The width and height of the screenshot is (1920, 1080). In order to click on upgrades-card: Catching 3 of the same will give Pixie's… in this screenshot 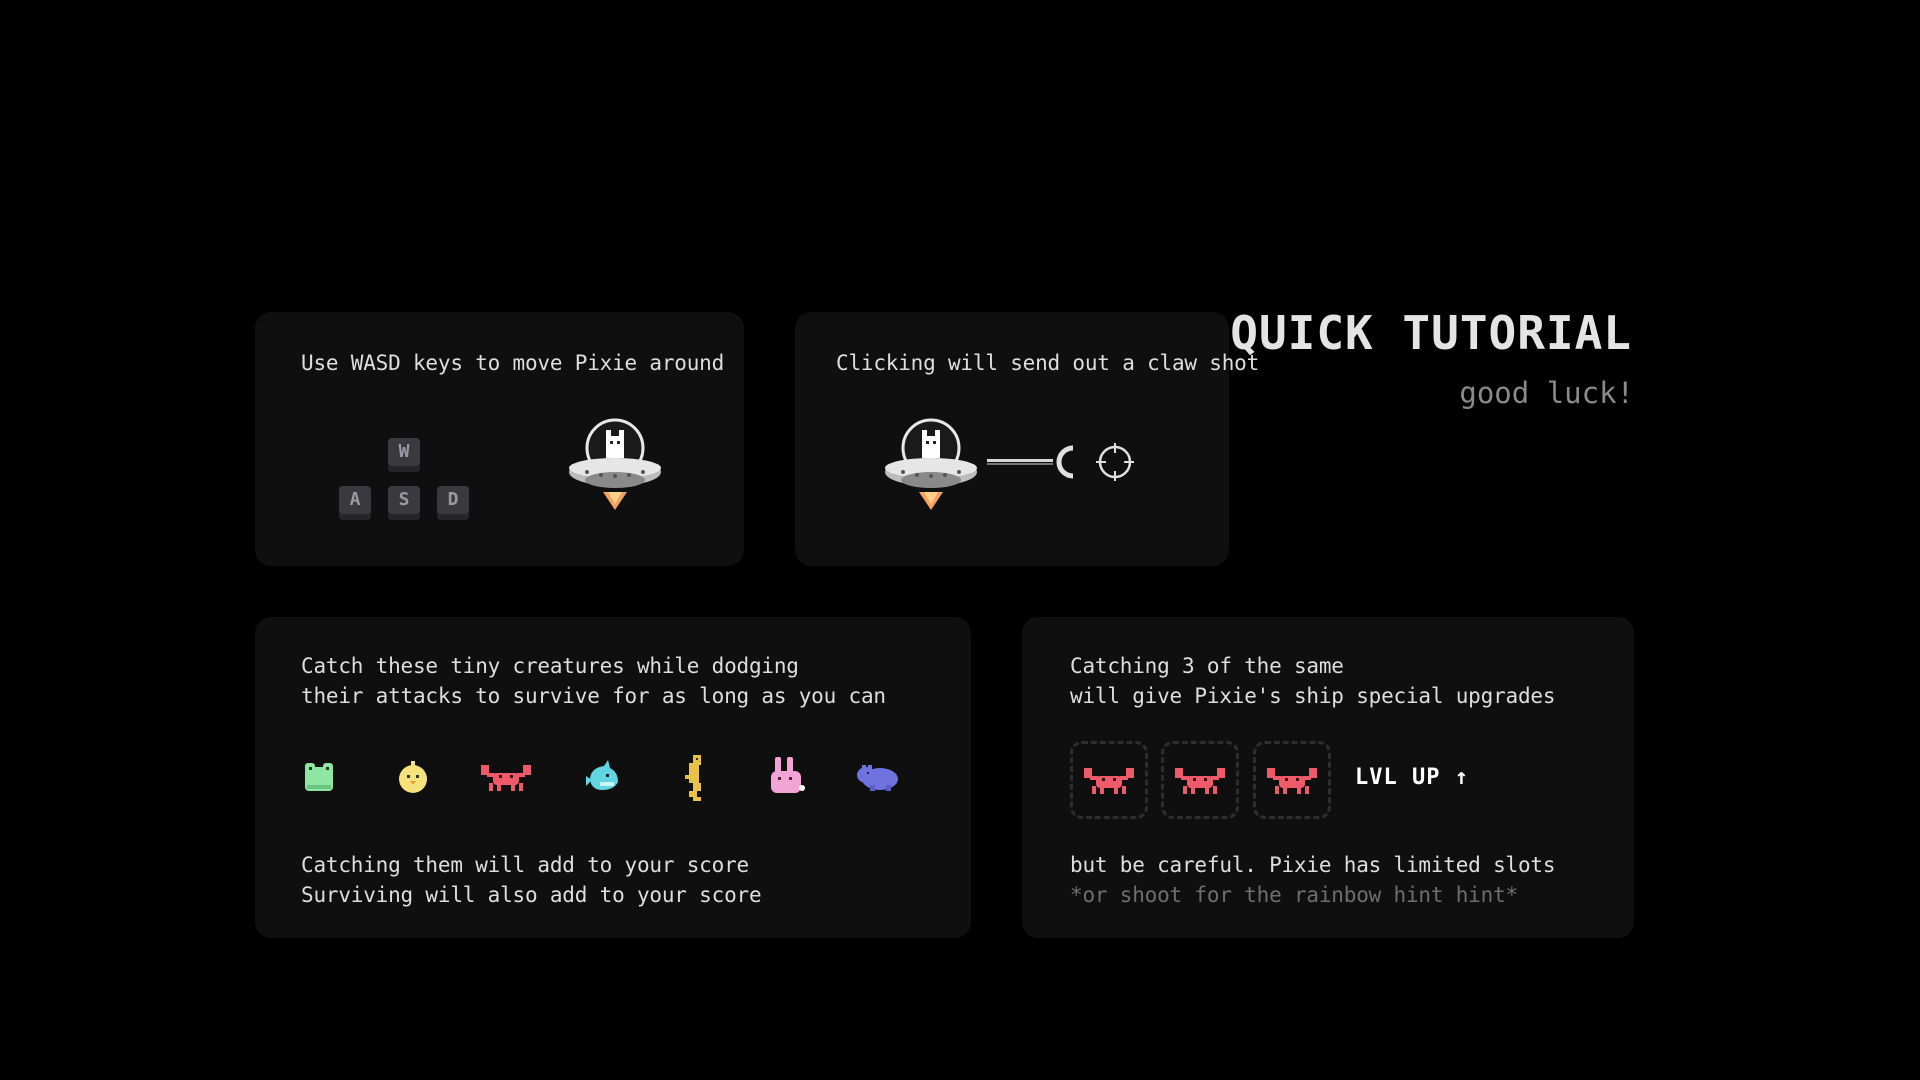, I will do `click(1328, 777)`.